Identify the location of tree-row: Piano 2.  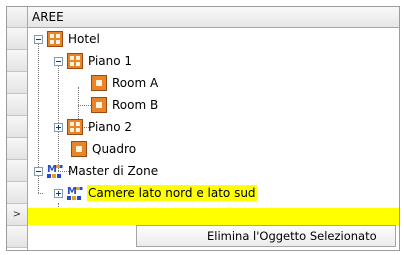
(213, 127).